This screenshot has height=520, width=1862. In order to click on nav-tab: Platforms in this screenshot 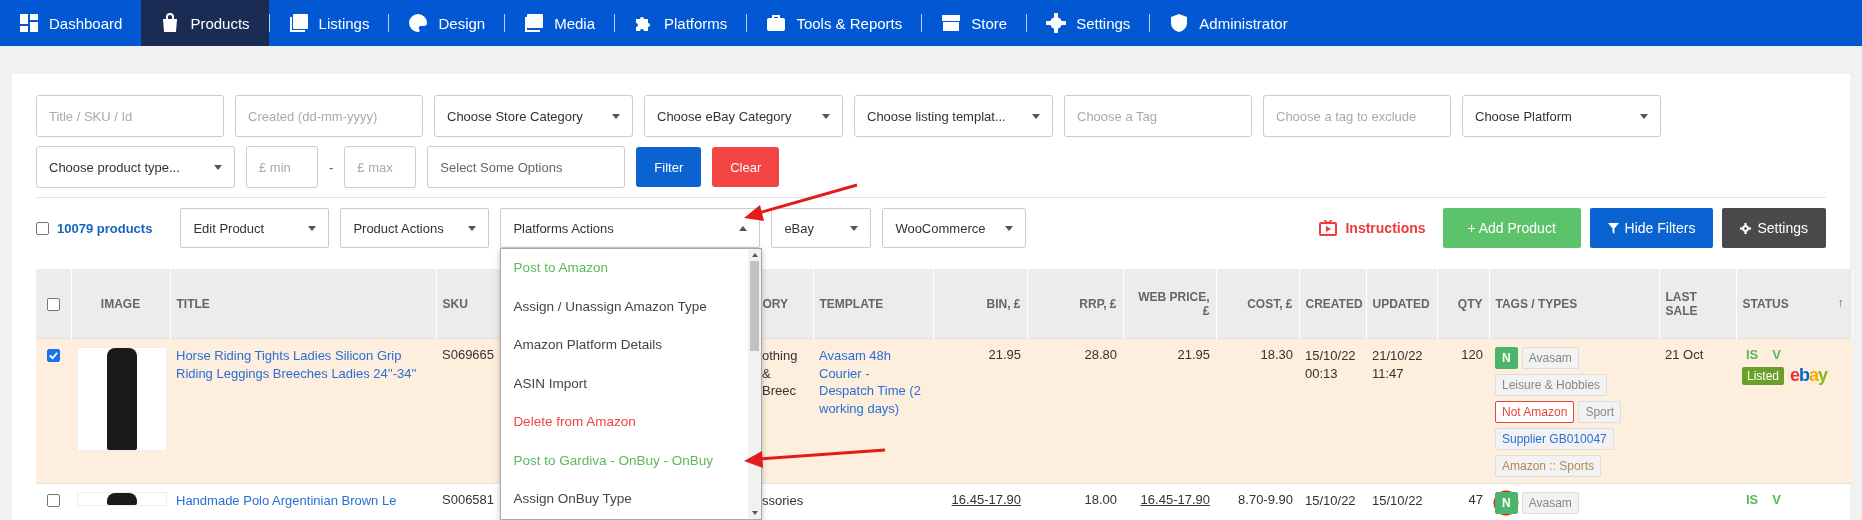, I will do `click(681, 23)`.